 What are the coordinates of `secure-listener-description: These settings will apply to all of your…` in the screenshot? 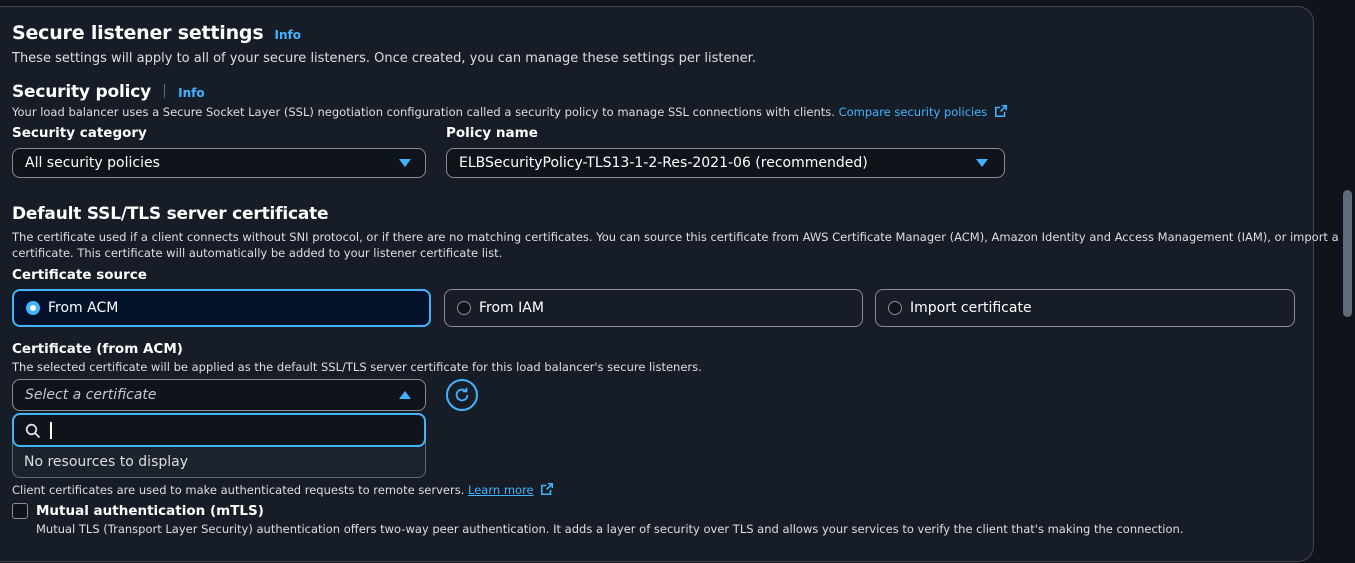 It's located at (384, 58).